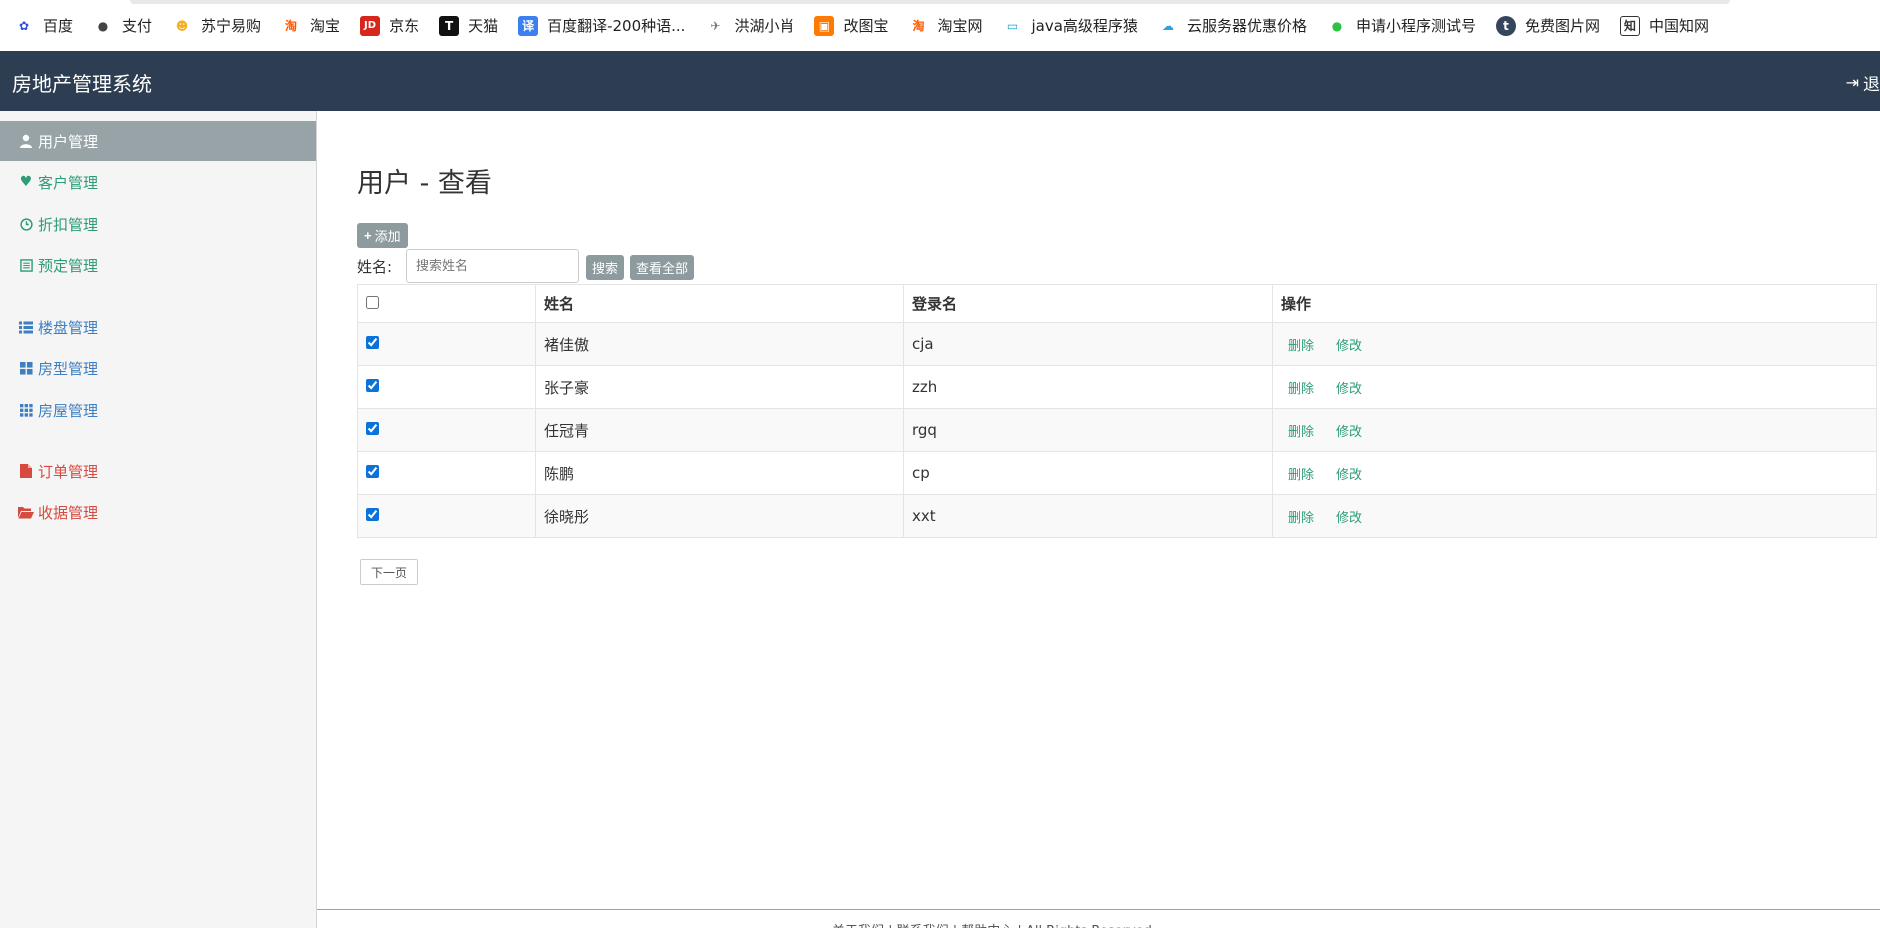 The height and width of the screenshot is (928, 1880). I want to click on bookmark-gaitubao: ▣ 改图宝, so click(851, 25).